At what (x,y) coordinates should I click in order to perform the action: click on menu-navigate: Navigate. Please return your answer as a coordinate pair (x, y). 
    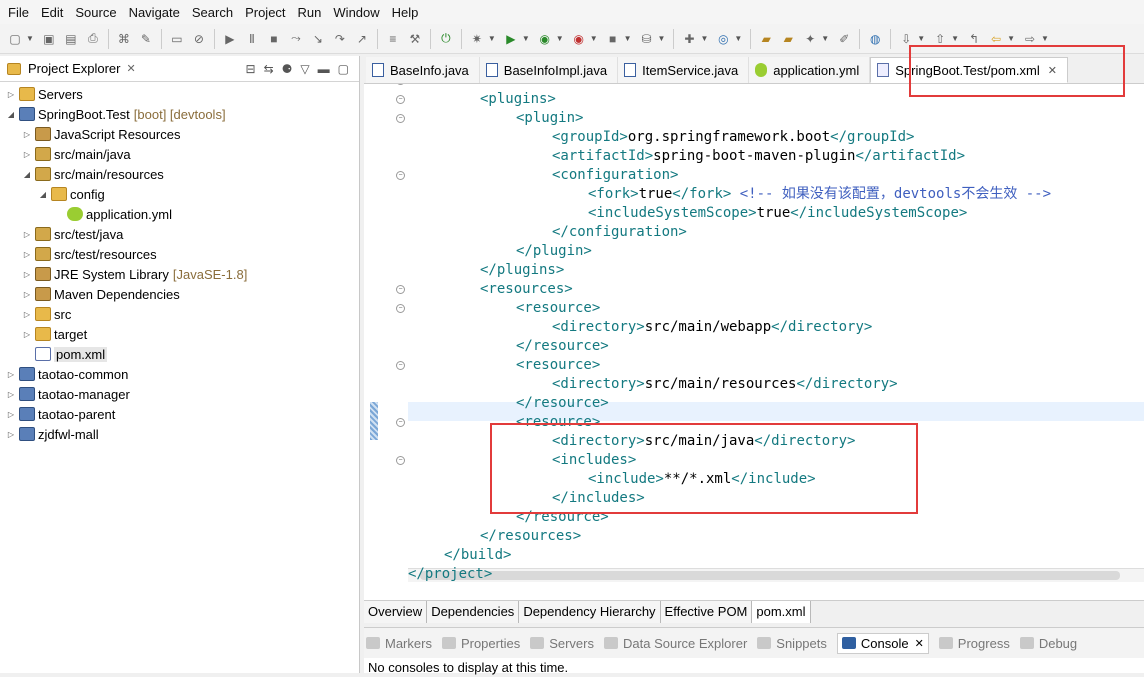
    Looking at the image, I should click on (154, 12).